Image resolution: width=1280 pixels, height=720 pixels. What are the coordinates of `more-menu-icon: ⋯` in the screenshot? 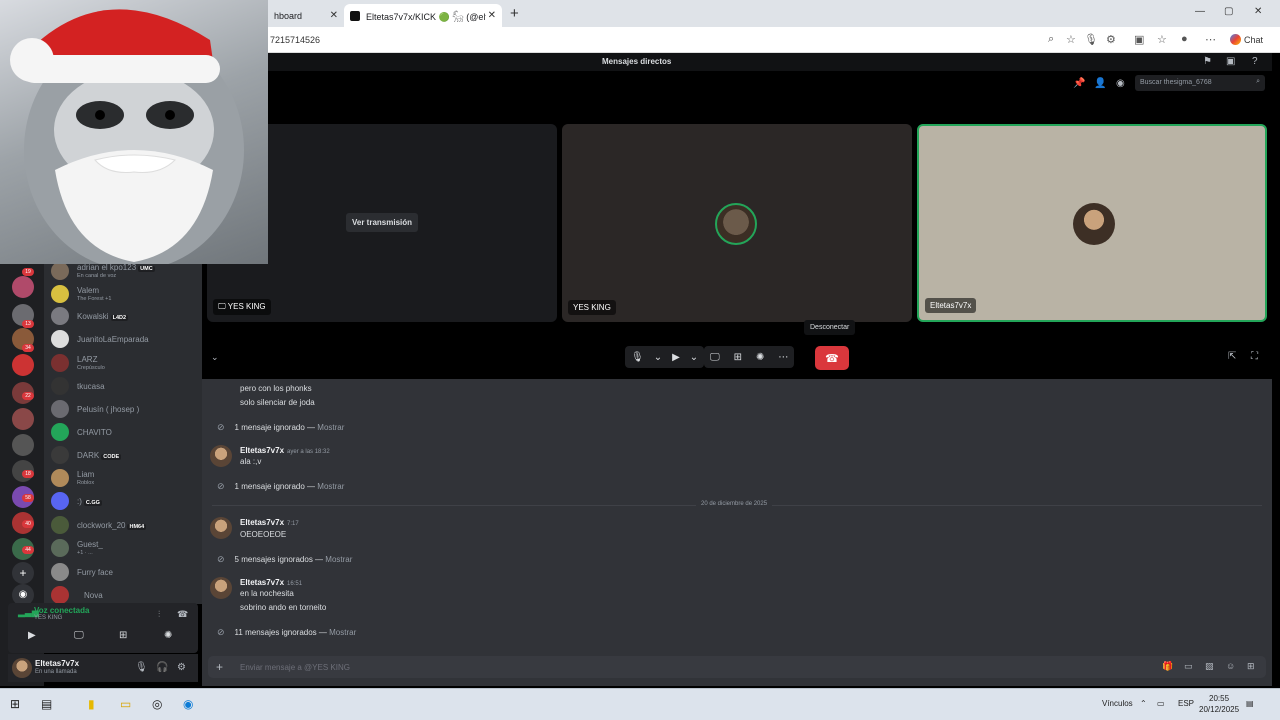 It's located at (1210, 39).